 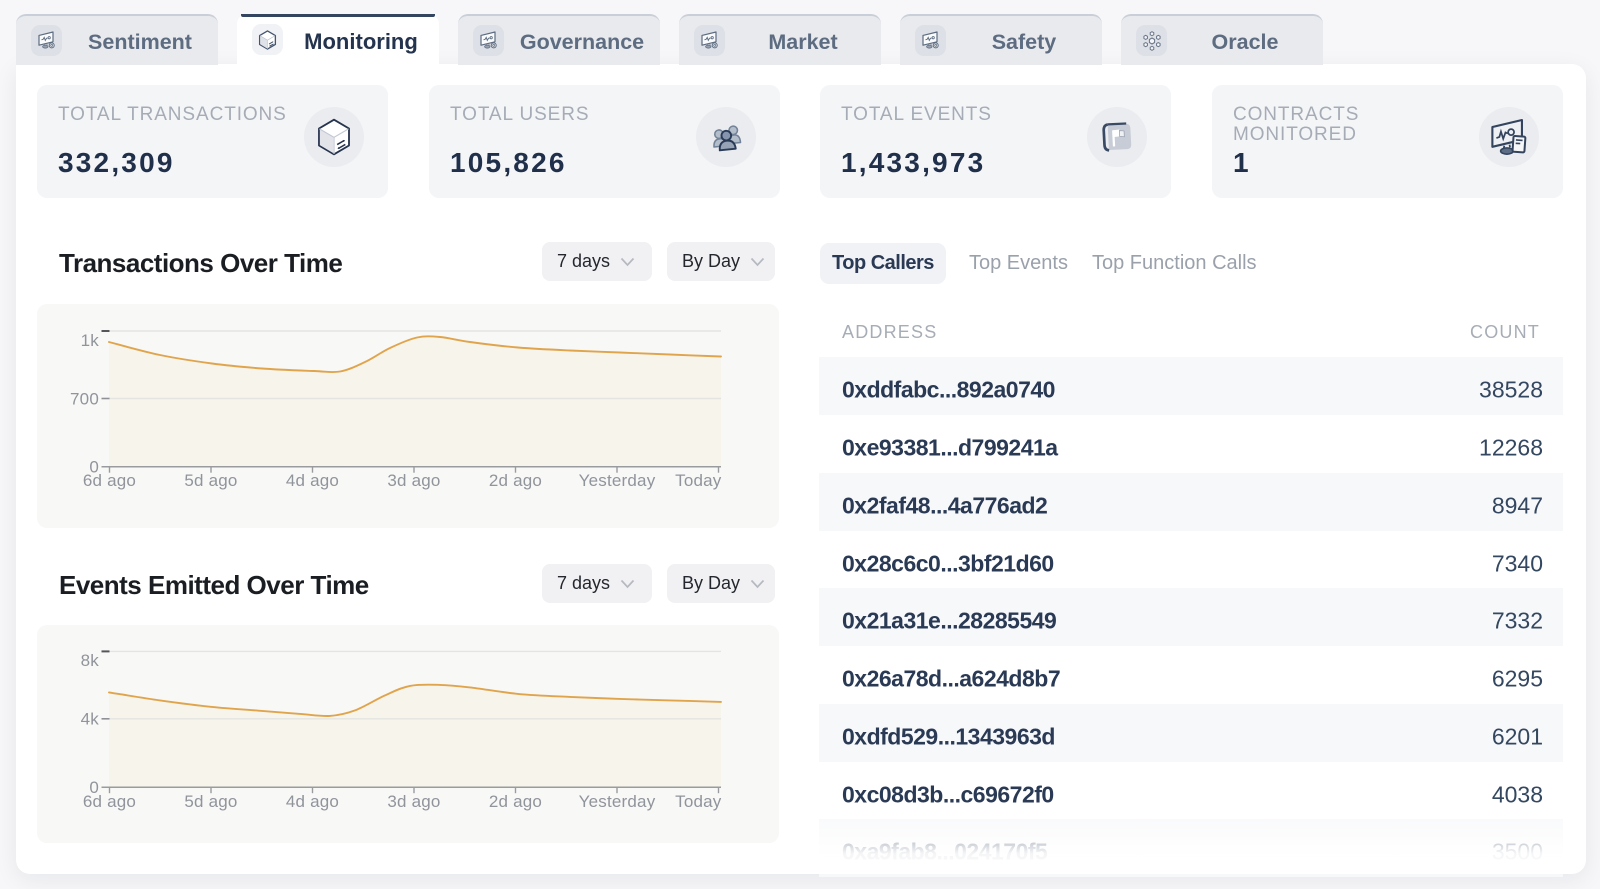 What do you see at coordinates (90, 340) in the screenshot?
I see `svg-text: 1k` at bounding box center [90, 340].